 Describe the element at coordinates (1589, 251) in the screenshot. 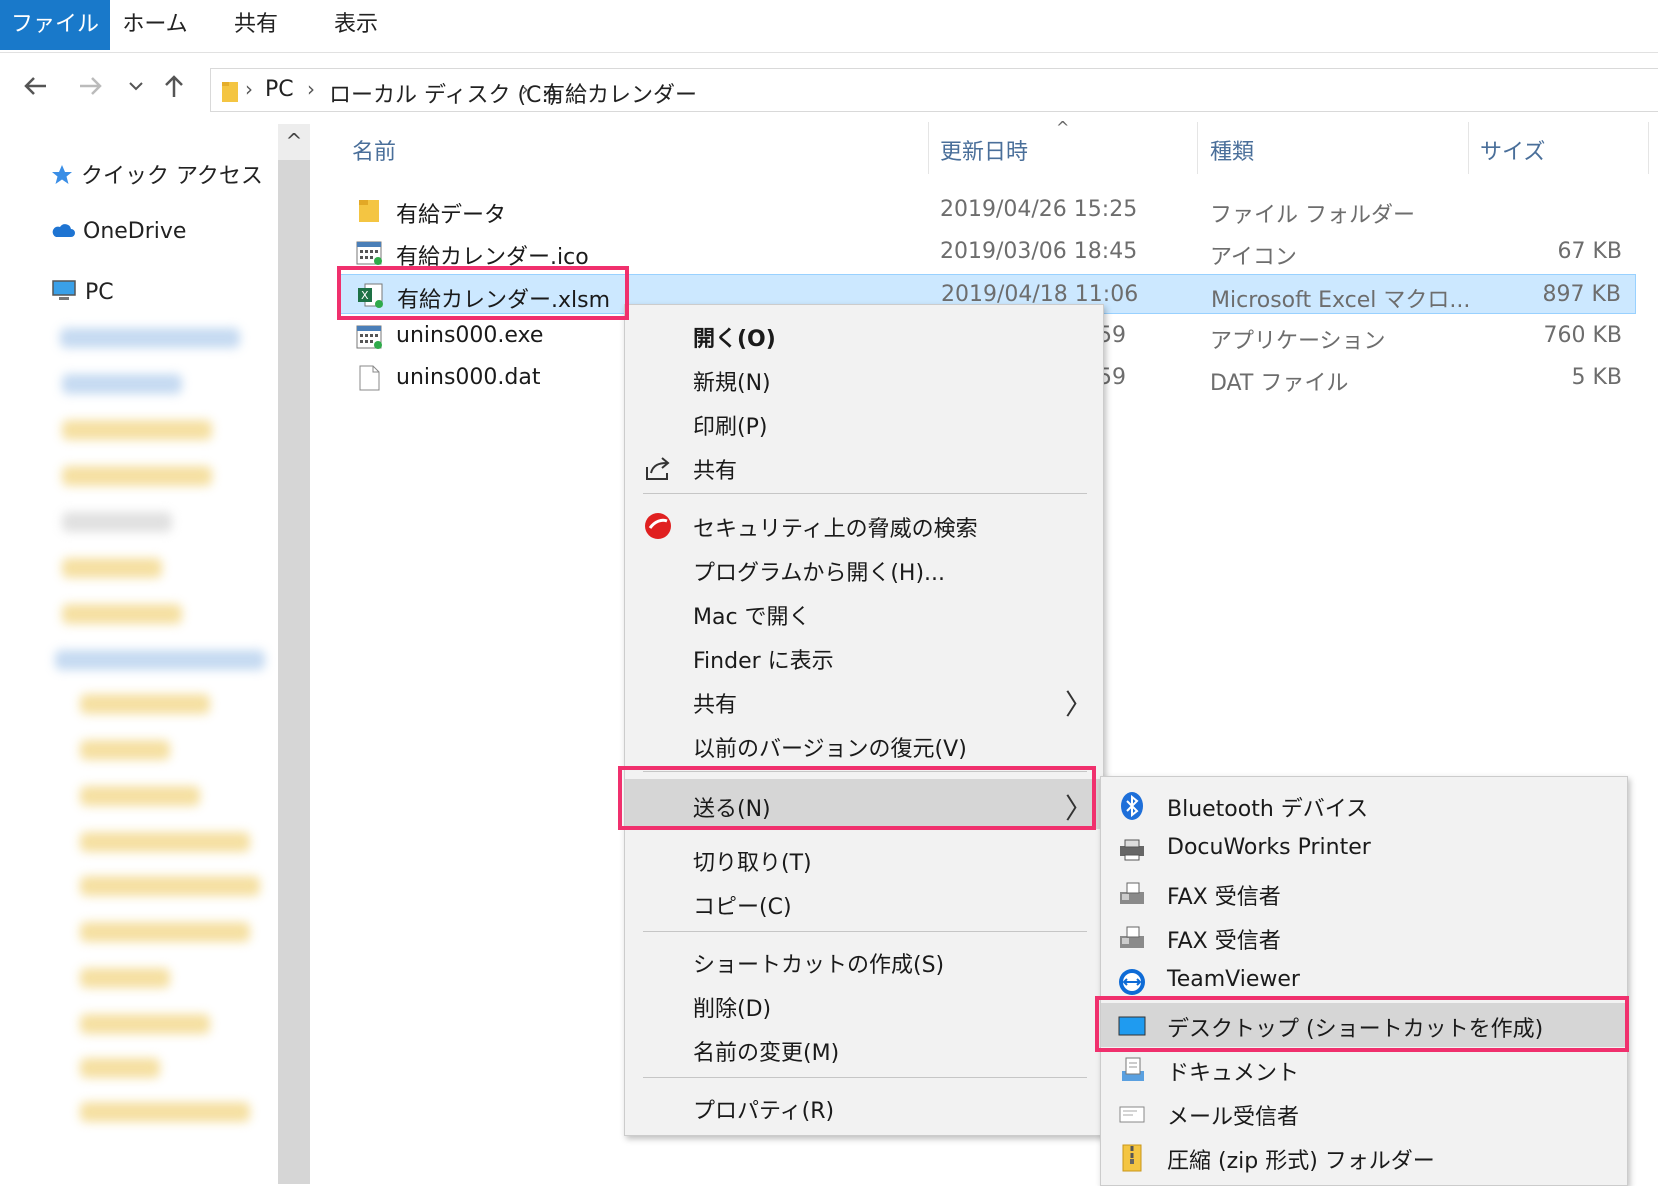

I see `file-size: 67 KB` at that location.